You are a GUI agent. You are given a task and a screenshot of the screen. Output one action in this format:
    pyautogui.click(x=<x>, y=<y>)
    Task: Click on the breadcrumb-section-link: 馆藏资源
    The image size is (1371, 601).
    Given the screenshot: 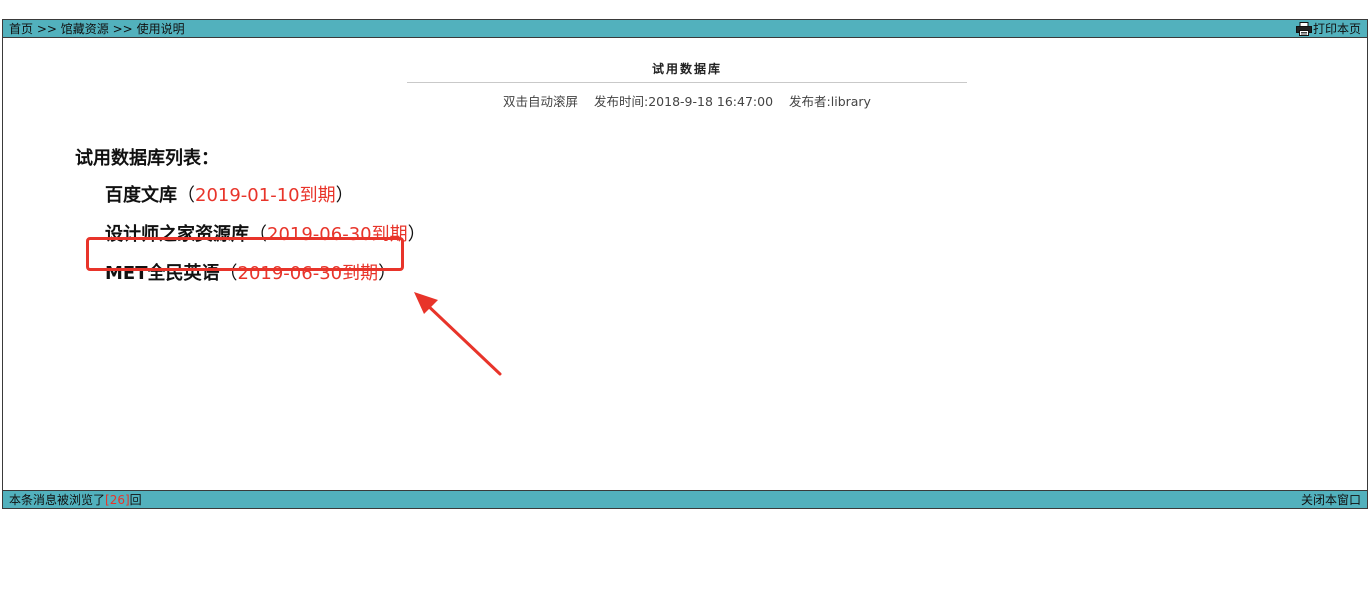 What is the action you would take?
    pyautogui.click(x=85, y=29)
    